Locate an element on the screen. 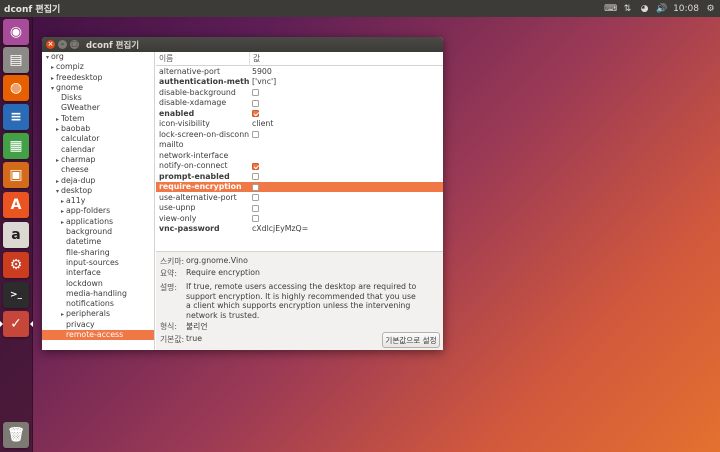 Image resolution: width=720 pixels, height=452 pixels. network-icon: ⇅ is located at coordinates (627, 8).